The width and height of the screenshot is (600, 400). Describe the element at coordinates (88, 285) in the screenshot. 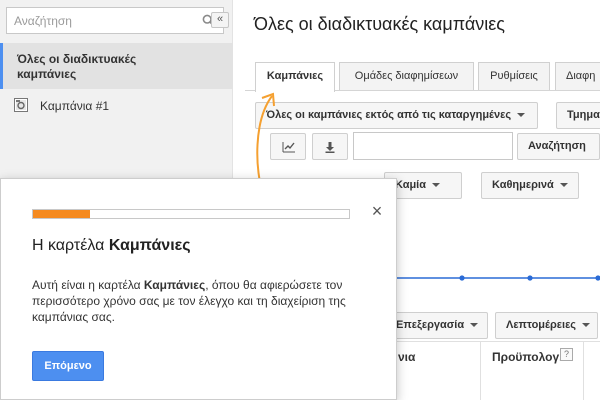

I see `popup-body-text: Αυτή είναι η καρτέλα` at that location.